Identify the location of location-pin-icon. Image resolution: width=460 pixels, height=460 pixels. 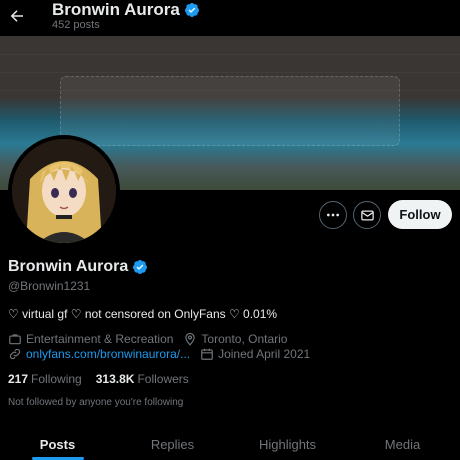
(190, 339).